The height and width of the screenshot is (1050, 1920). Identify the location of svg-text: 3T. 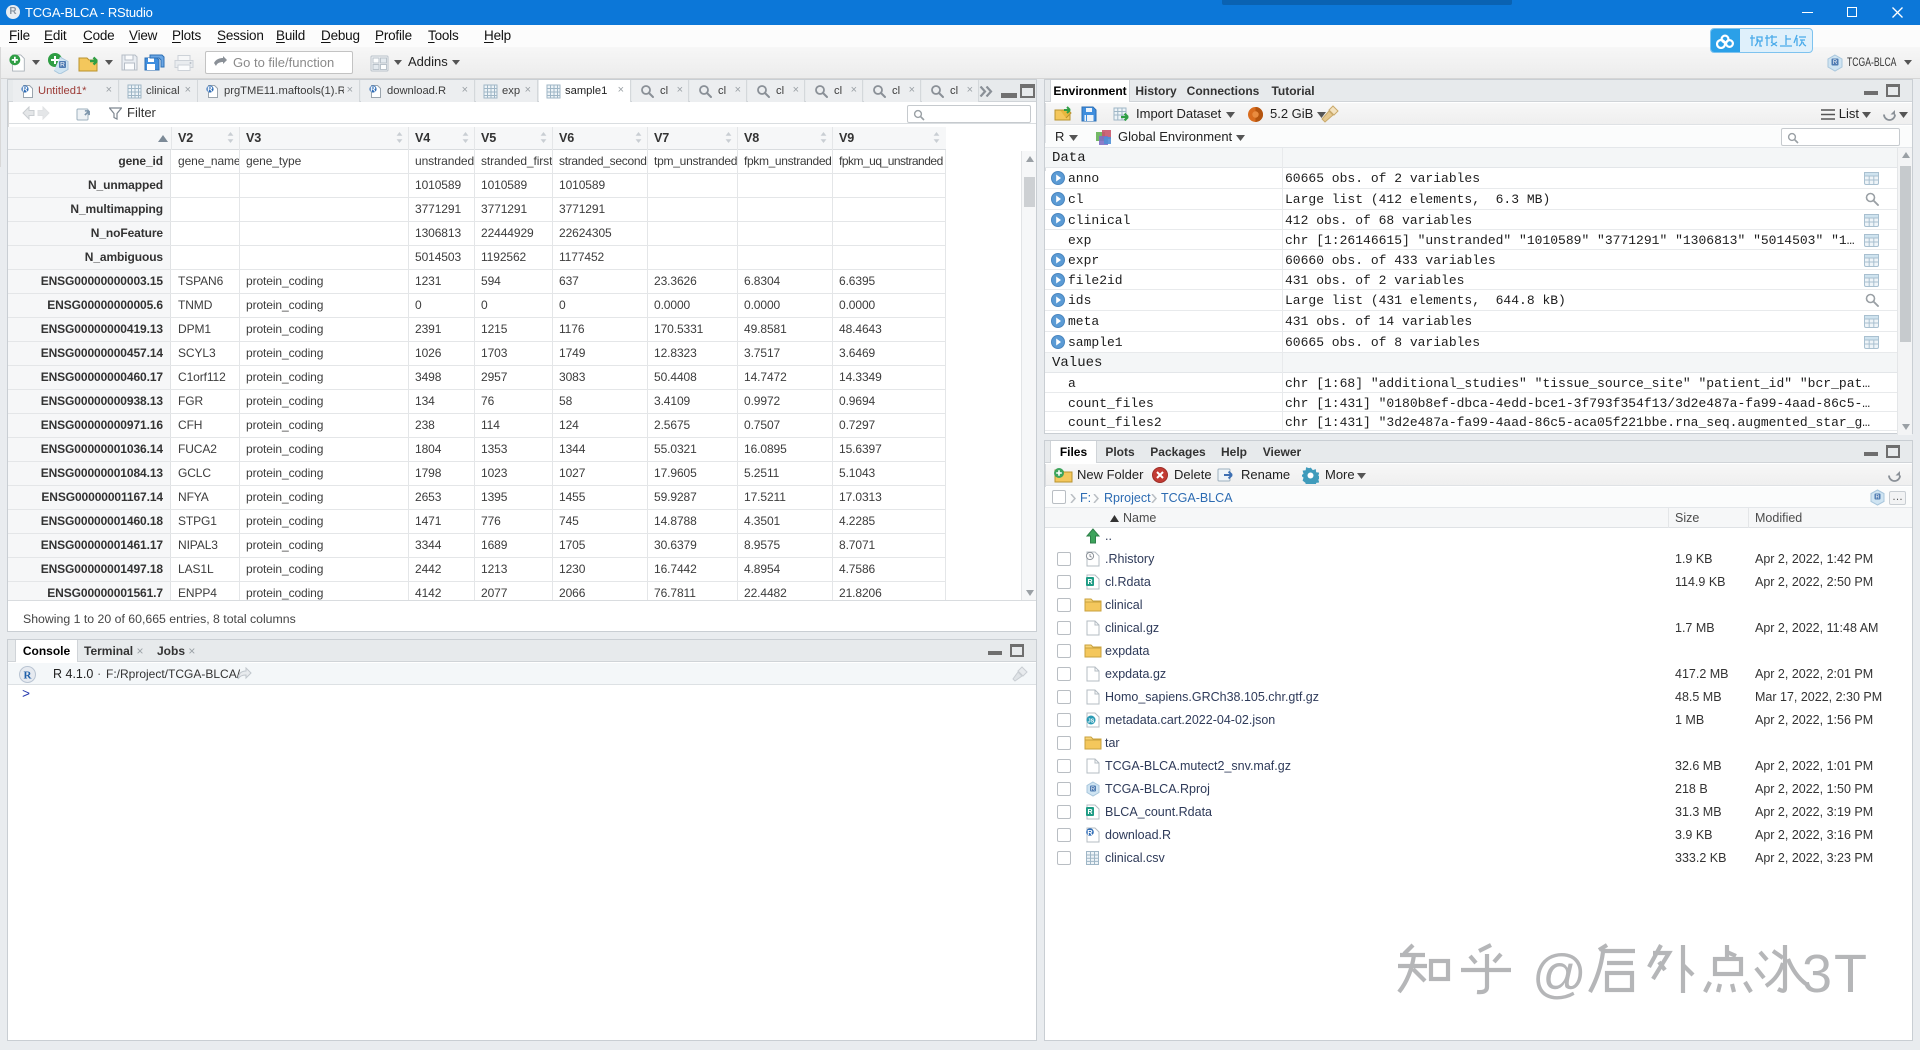
(1835, 974).